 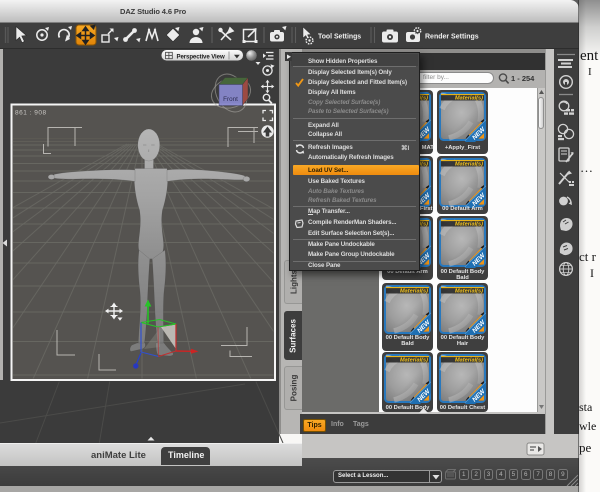 I want to click on svg-text: Perspective View, so click(x=201, y=56).